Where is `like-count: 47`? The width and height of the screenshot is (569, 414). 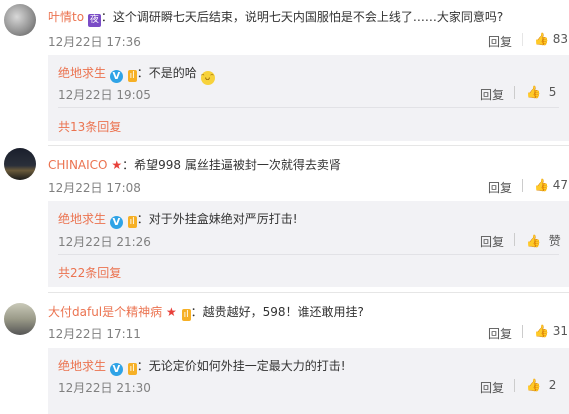
like-count: 47 is located at coordinates (560, 185).